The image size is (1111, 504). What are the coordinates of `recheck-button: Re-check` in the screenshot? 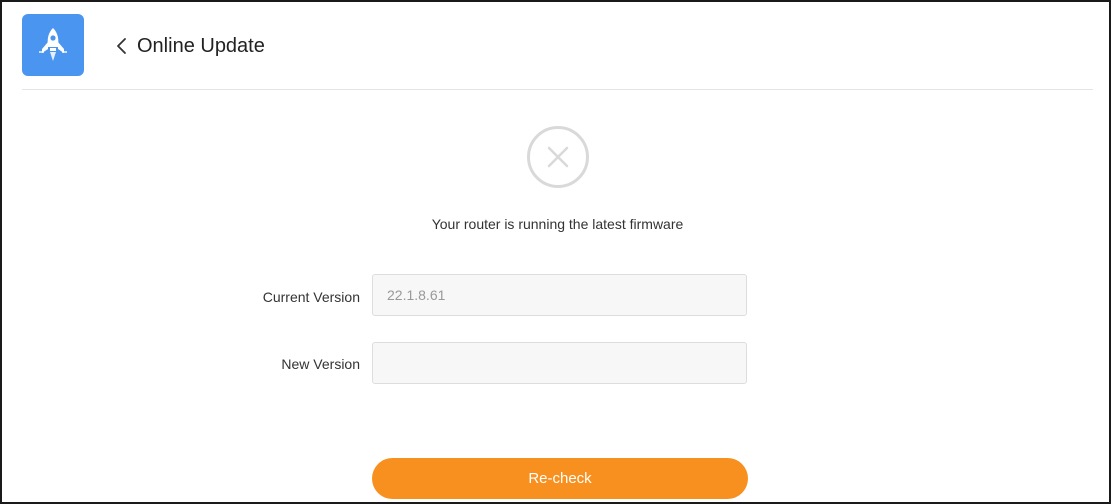 It's located at (560, 478).